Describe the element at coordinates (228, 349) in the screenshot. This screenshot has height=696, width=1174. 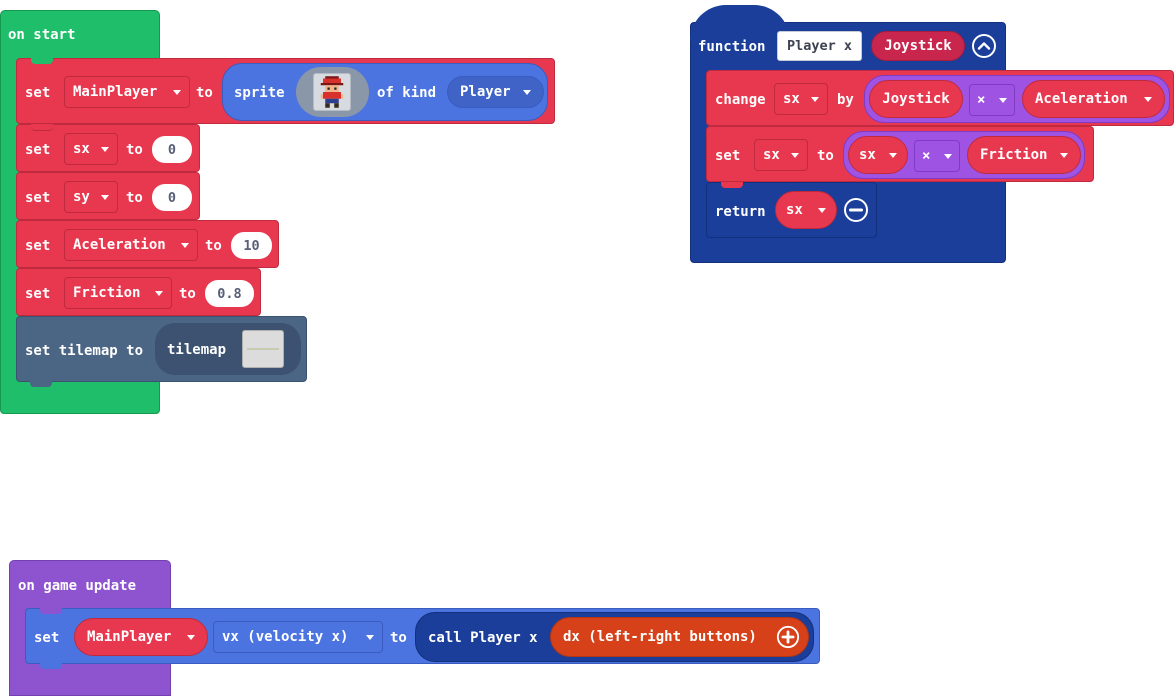
I see `tilemap-reporter: tilemap` at that location.